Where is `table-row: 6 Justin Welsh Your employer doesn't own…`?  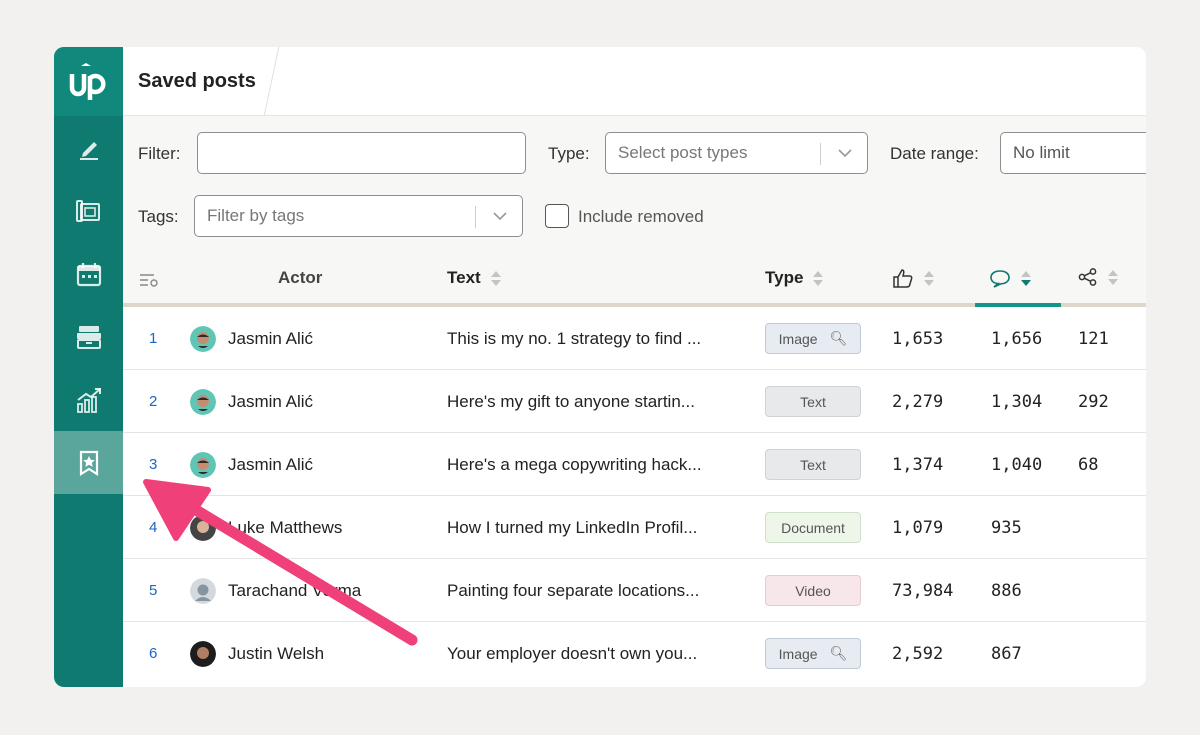 table-row: 6 Justin Welsh Your employer doesn't own… is located at coordinates (634, 653).